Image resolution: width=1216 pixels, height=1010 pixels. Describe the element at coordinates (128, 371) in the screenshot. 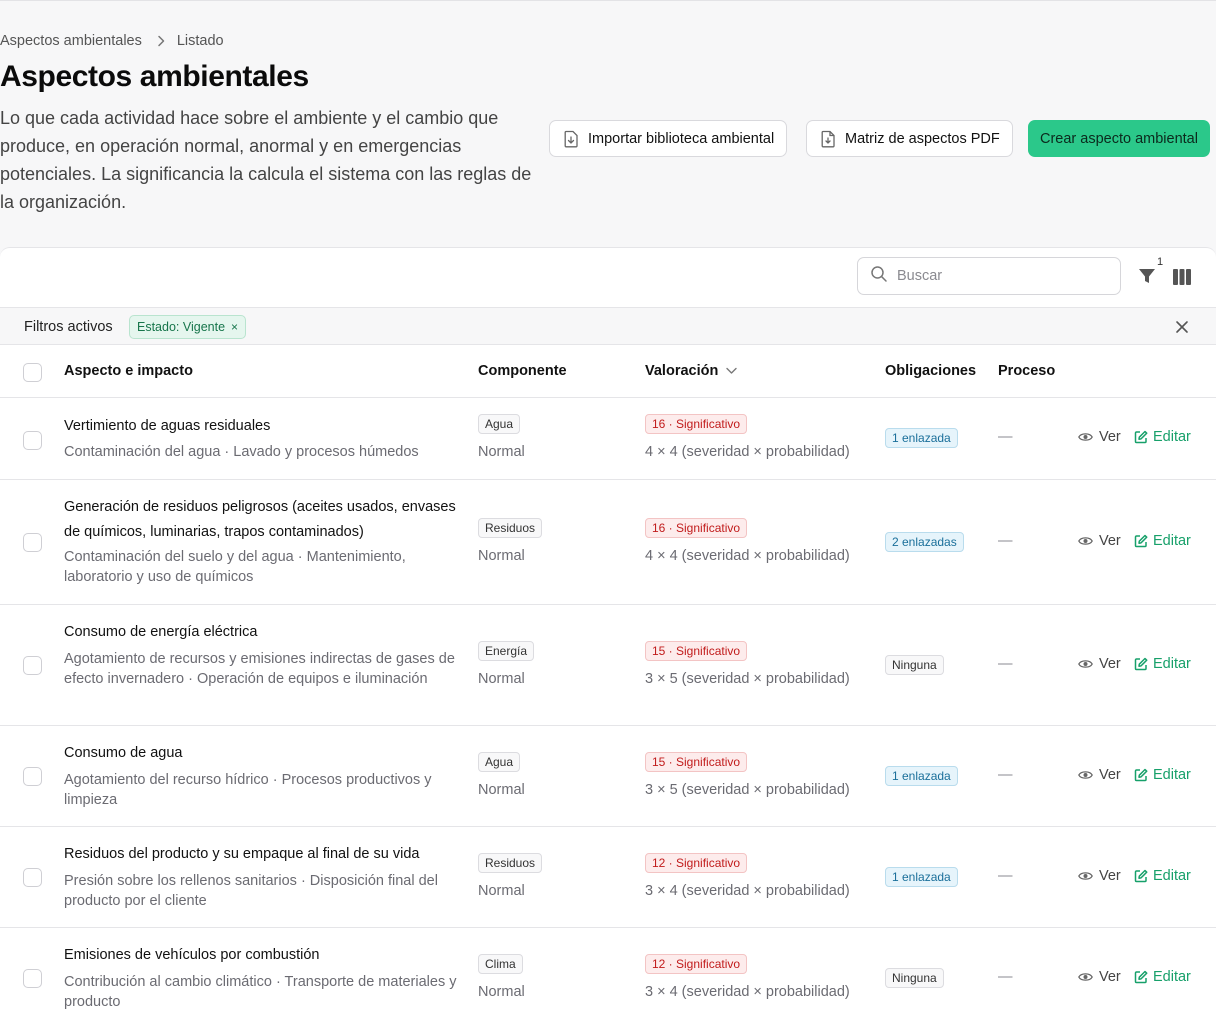

I see `column-header-aspect: Aspecto e impacto` at that location.